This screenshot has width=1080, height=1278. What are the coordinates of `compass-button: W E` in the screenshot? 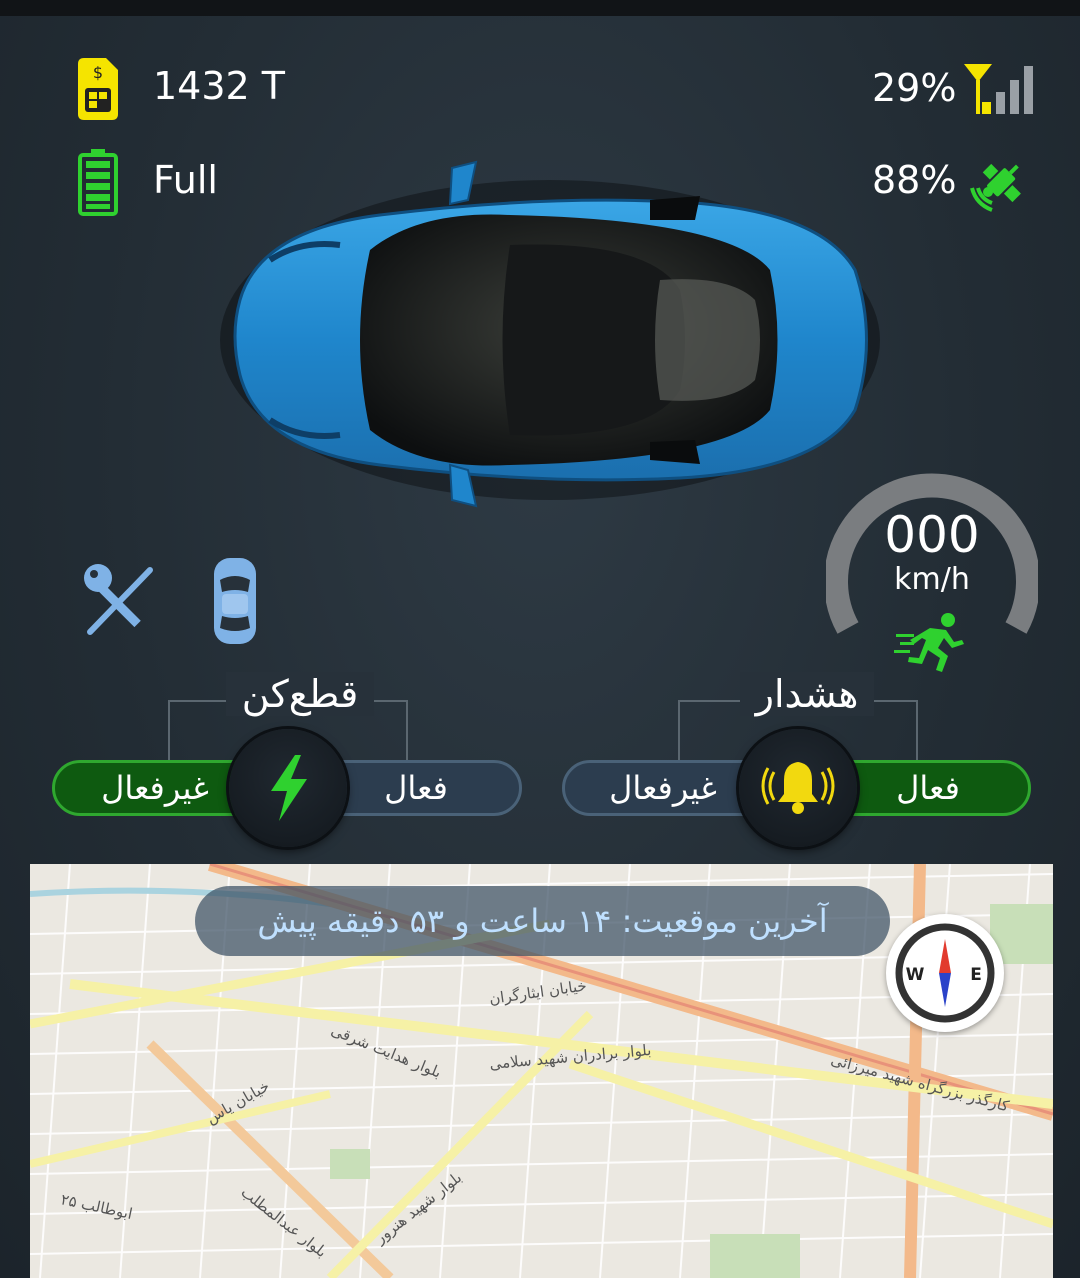 It's located at (945, 973).